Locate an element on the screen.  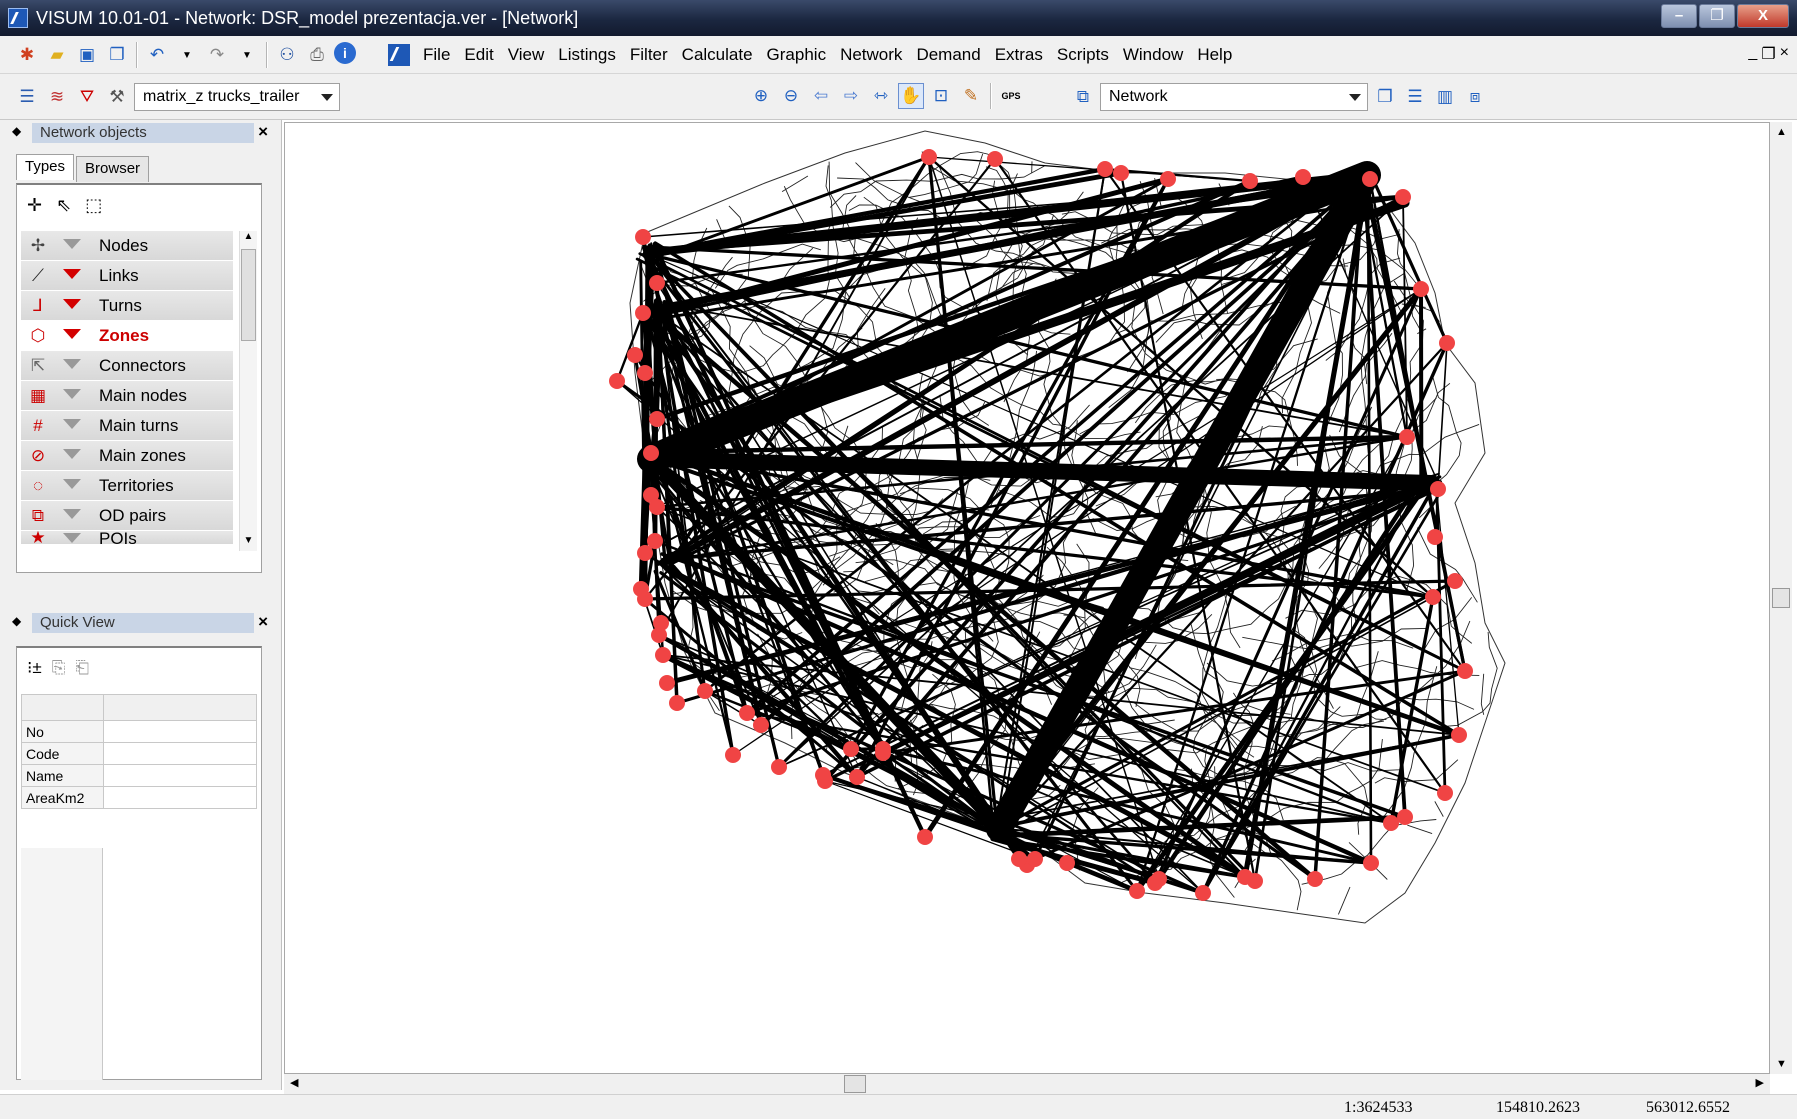
open-folder-icon: ▰ is located at coordinates (57, 55).